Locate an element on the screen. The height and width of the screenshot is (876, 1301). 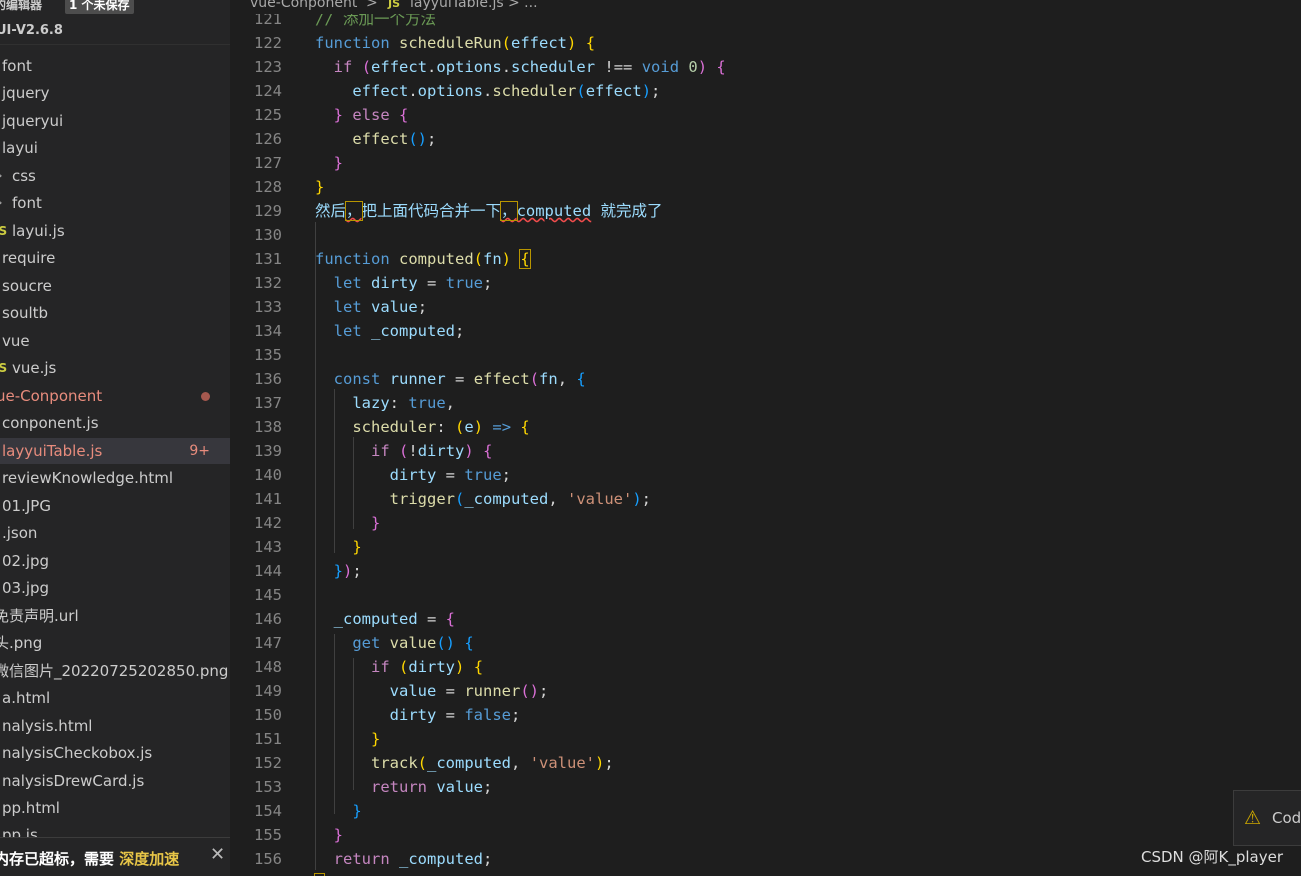
tree-item: 01.JPG is located at coordinates (115, 506).